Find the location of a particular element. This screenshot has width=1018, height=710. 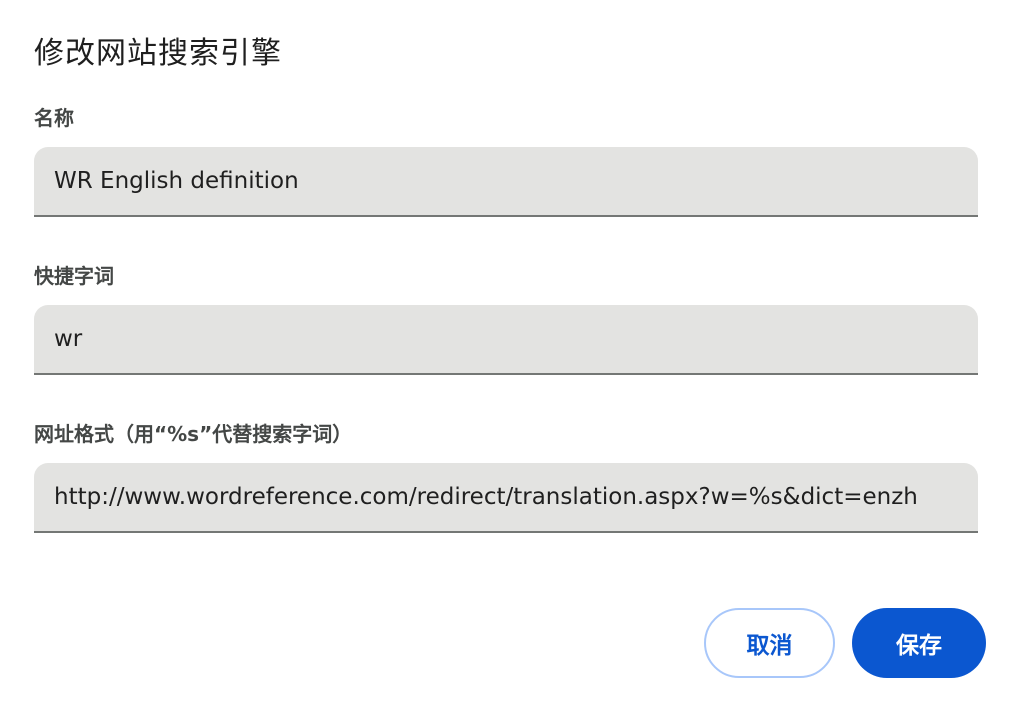

shortcut-input is located at coordinates (506, 339).